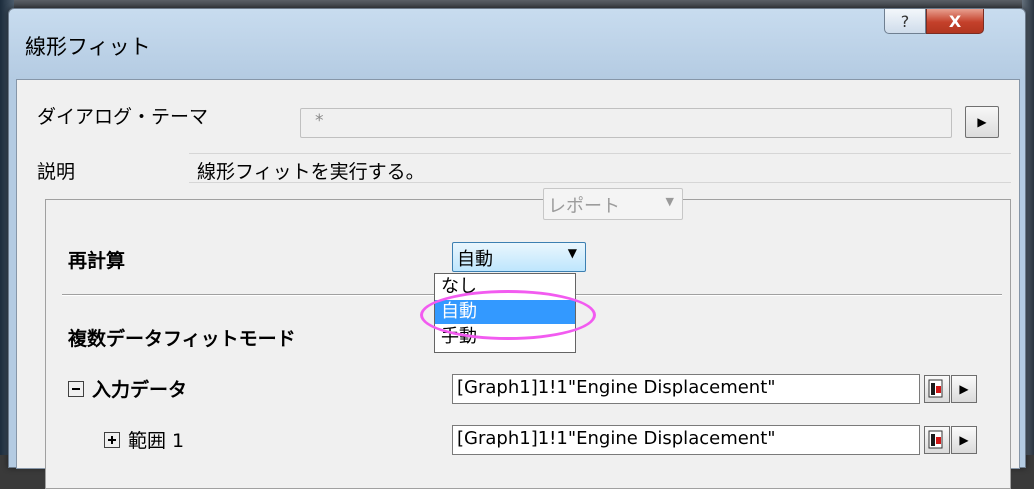 The width and height of the screenshot is (1034, 489). Describe the element at coordinates (88, 47) in the screenshot. I see `dialog-title: 線形フィット` at that location.